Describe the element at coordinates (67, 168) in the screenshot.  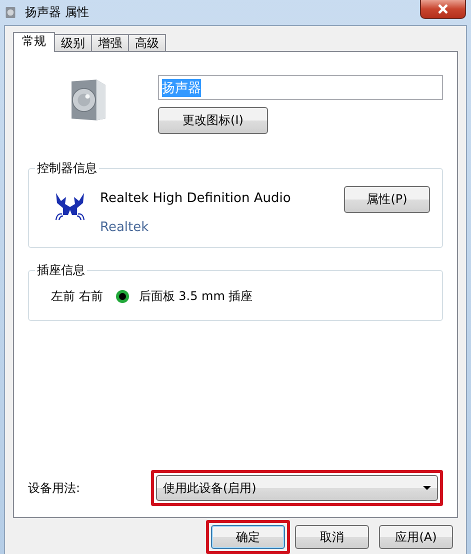
I see `group-title: 控制器信息` at that location.